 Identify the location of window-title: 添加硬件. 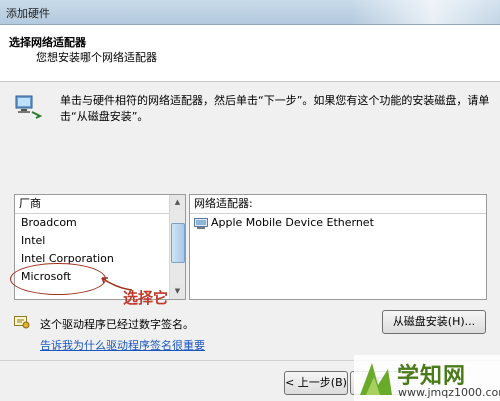
(28, 13).